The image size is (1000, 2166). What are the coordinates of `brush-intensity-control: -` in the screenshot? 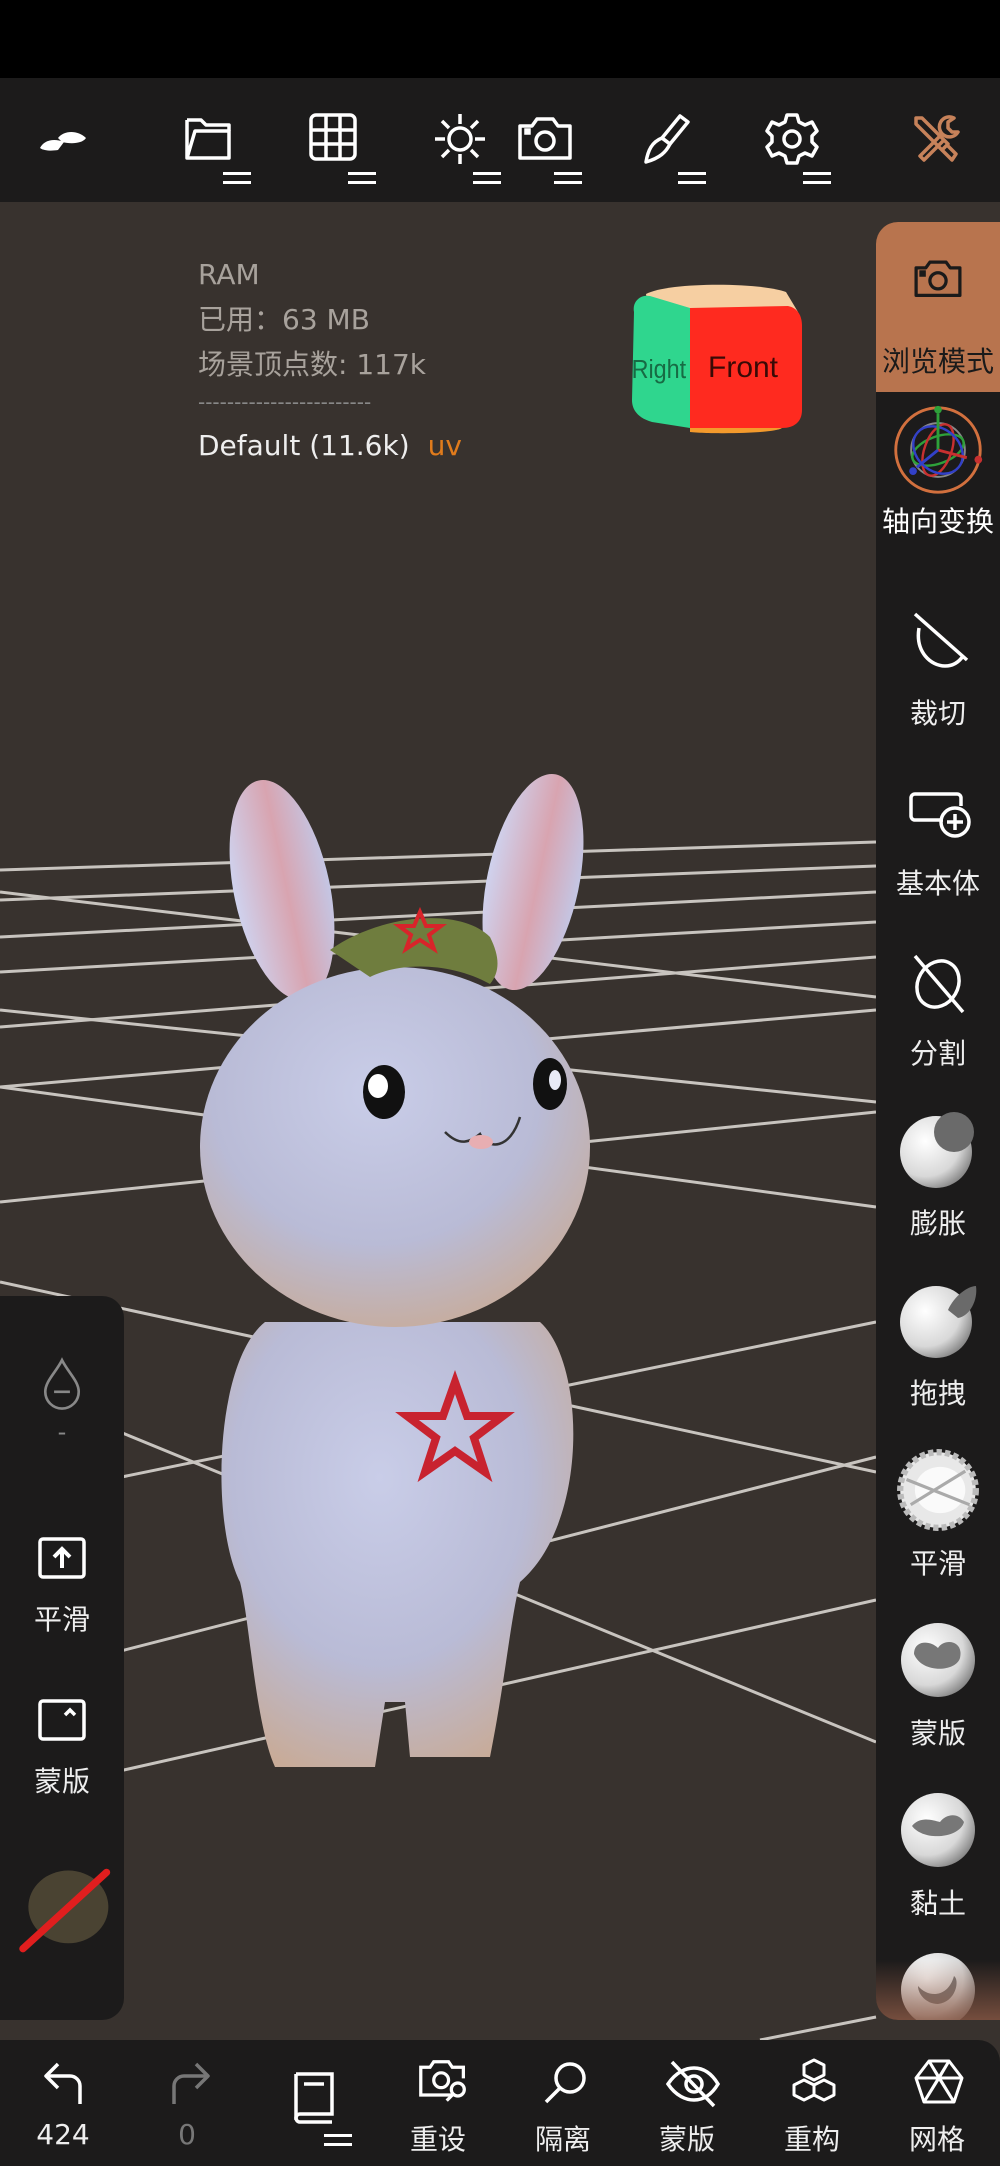 It's located at (62, 1406).